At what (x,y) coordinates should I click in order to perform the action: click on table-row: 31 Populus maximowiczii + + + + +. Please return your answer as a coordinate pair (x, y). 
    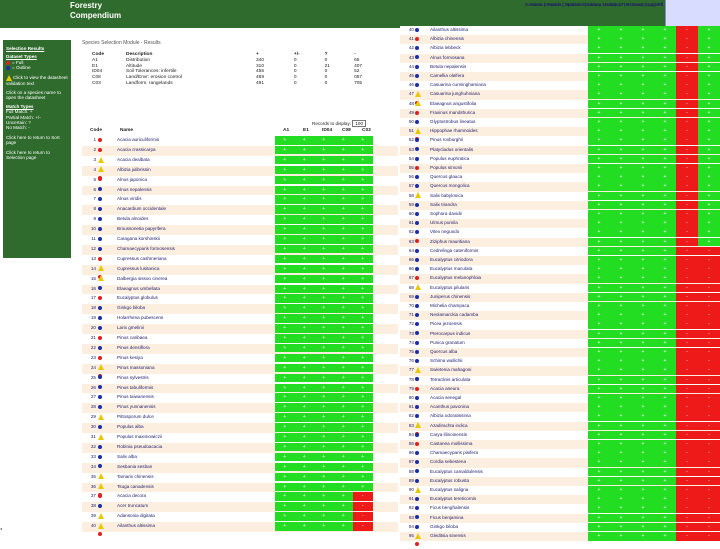
    Looking at the image, I should click on (240, 440).